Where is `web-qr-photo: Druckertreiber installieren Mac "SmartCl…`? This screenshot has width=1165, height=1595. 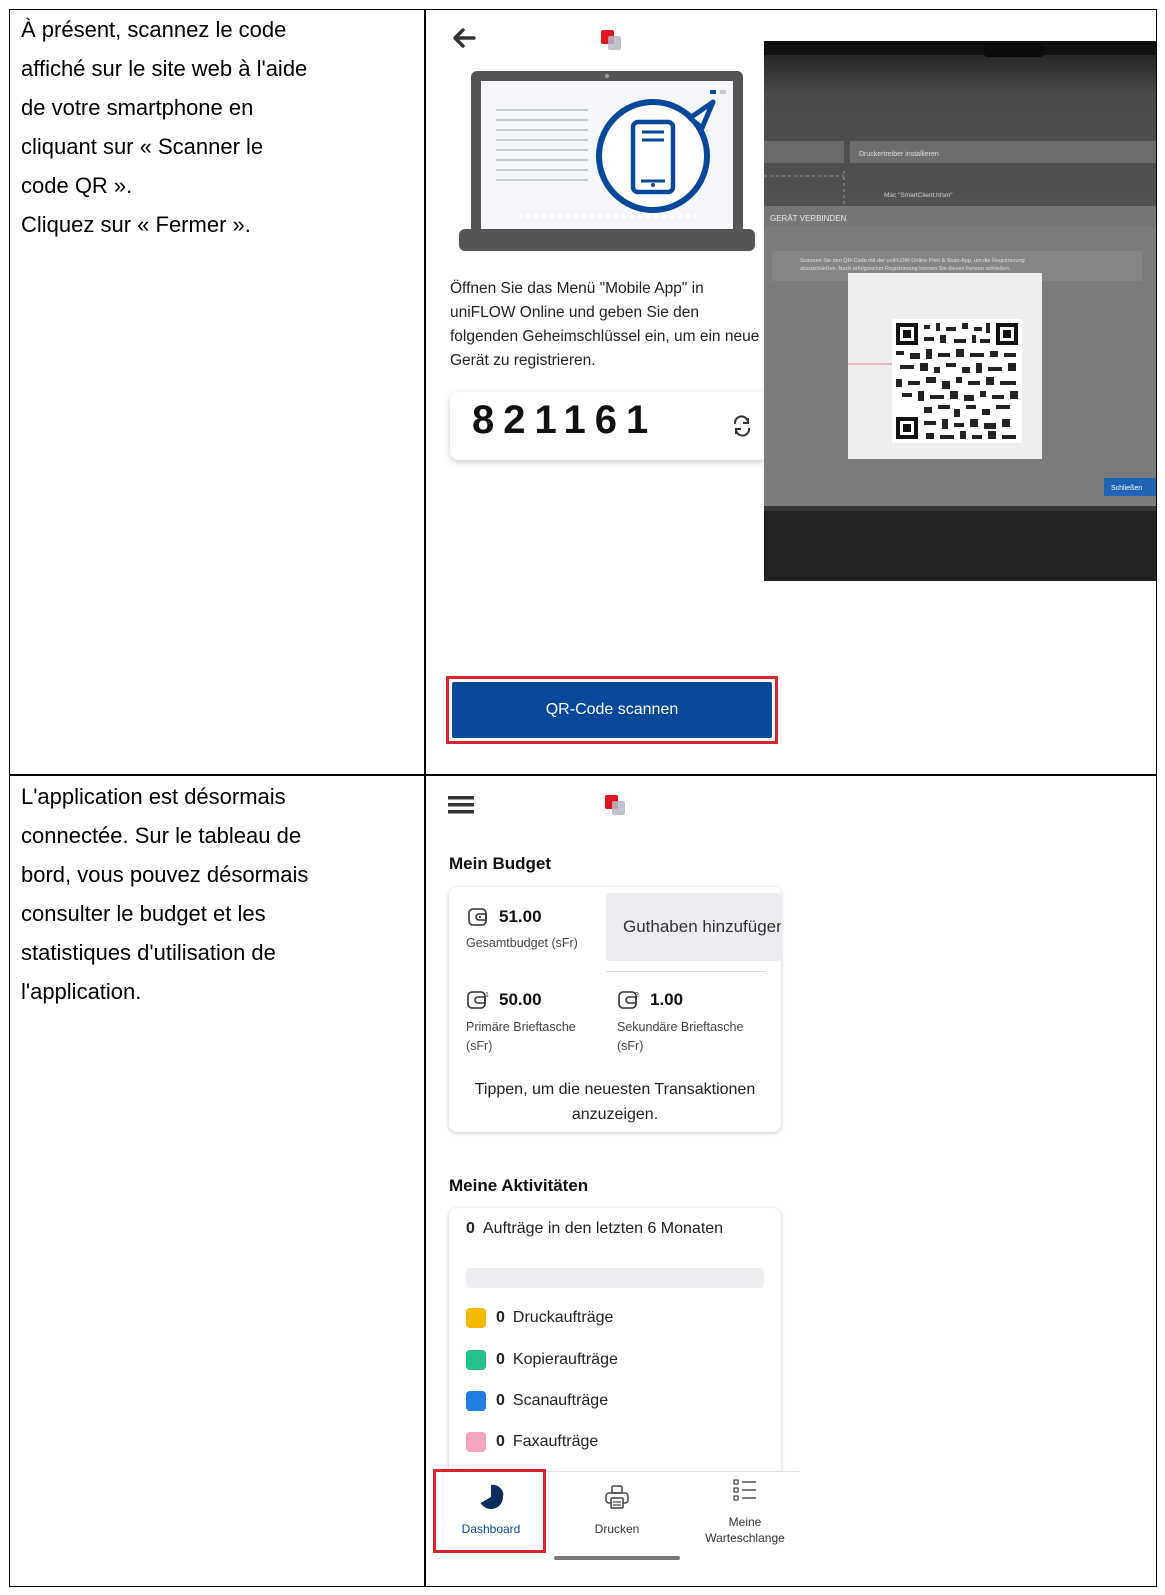
web-qr-photo: Druckertreiber installieren Mac "SmartCl… is located at coordinates (960, 311).